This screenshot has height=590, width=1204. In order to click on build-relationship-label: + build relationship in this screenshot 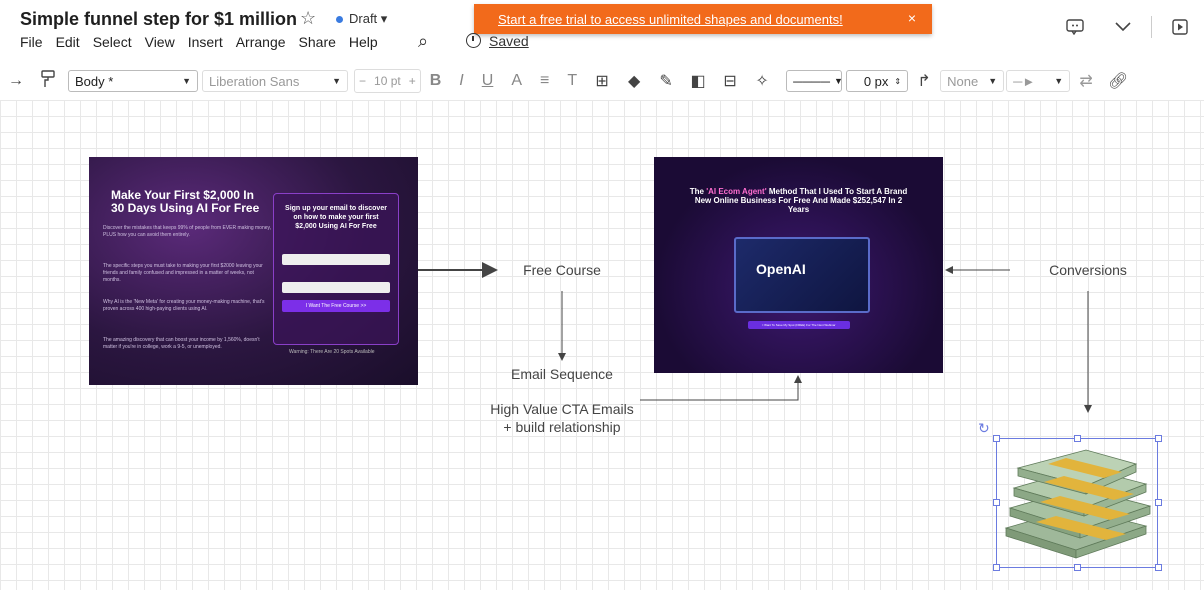, I will do `click(562, 427)`.